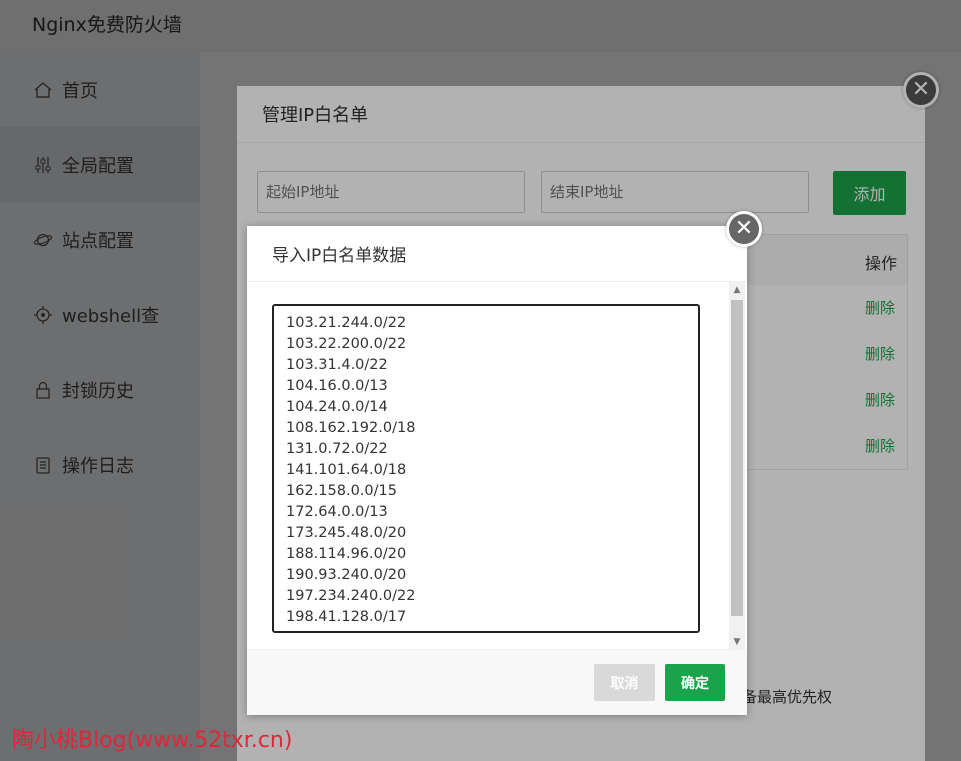  Describe the element at coordinates (737, 290) in the screenshot. I see `scroll-up-arrow-icon: ▲` at that location.